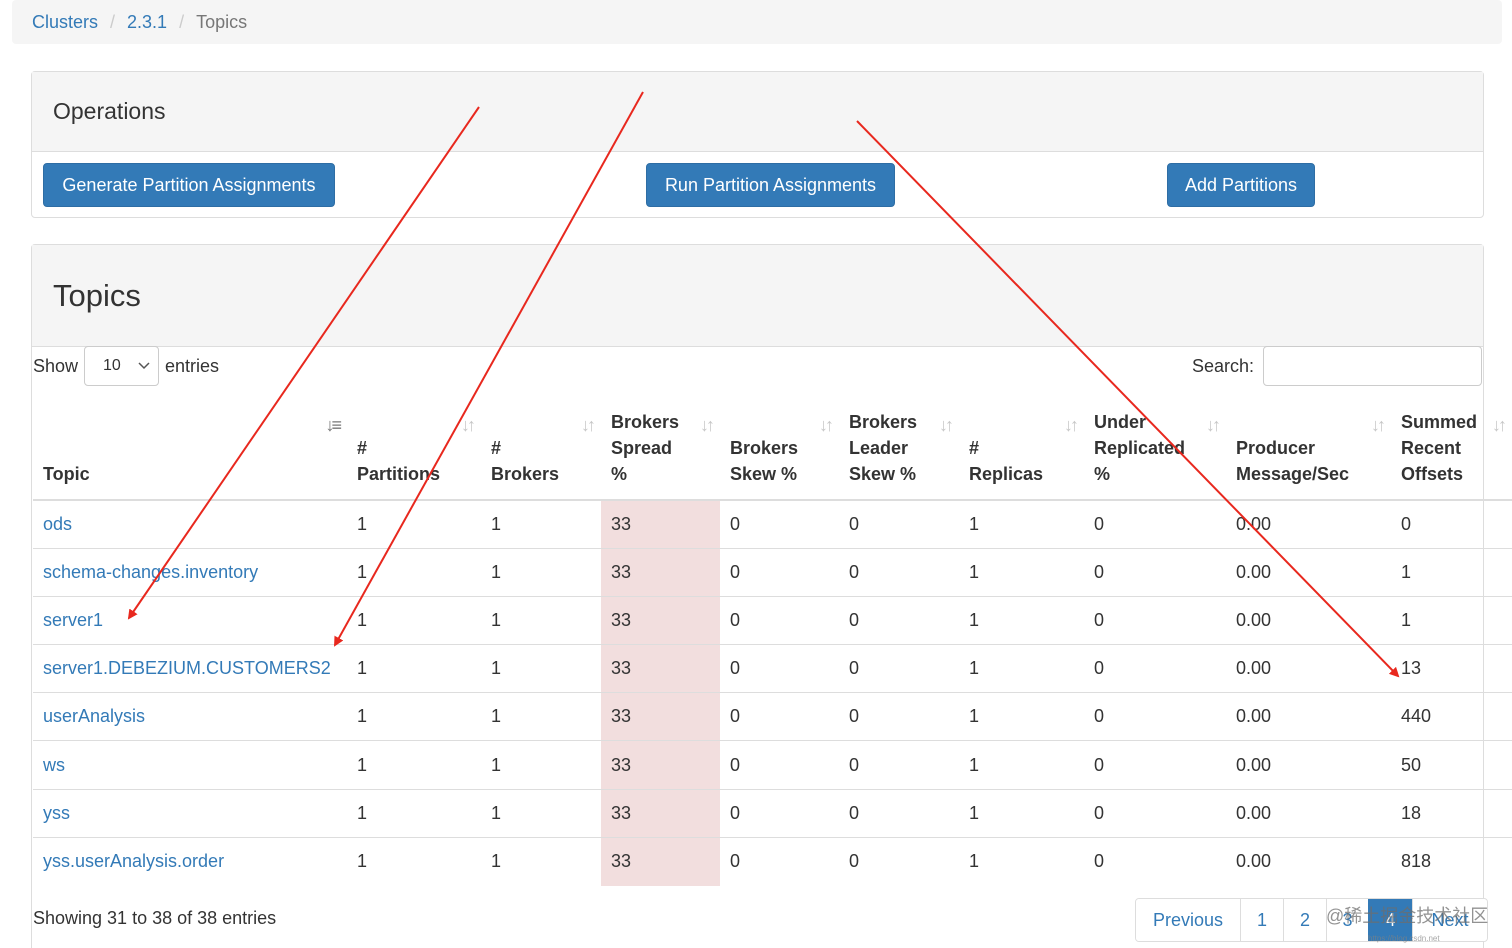  What do you see at coordinates (1304, 920) in the screenshot?
I see `pagination-page: 2` at bounding box center [1304, 920].